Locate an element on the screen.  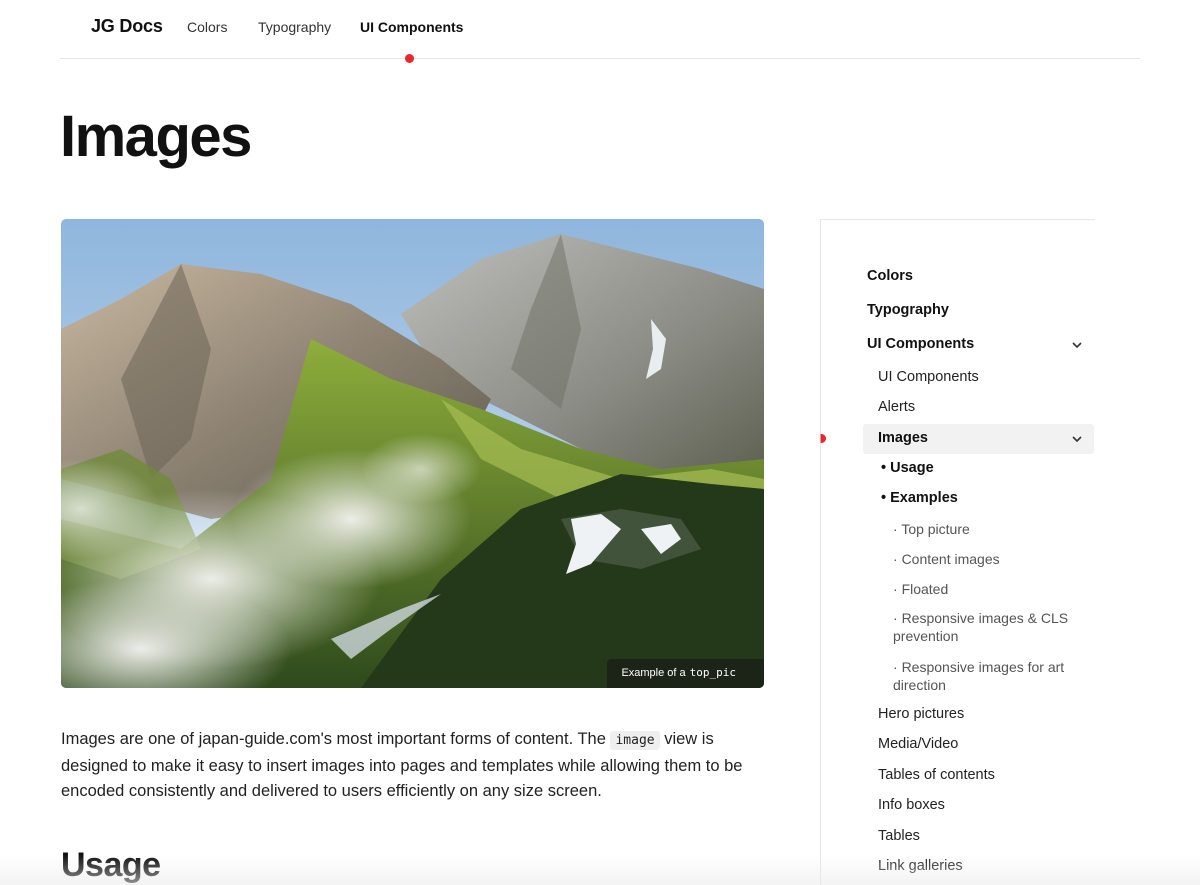
page-title: Images is located at coordinates (156, 136).